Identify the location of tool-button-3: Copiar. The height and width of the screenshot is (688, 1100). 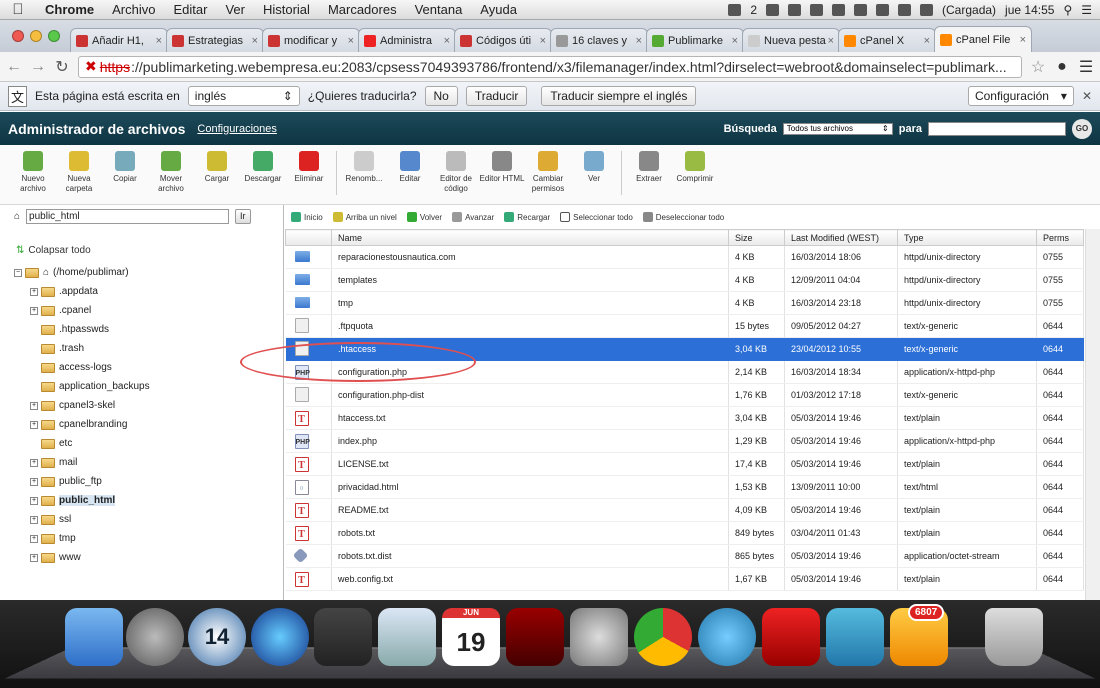
(125, 167).